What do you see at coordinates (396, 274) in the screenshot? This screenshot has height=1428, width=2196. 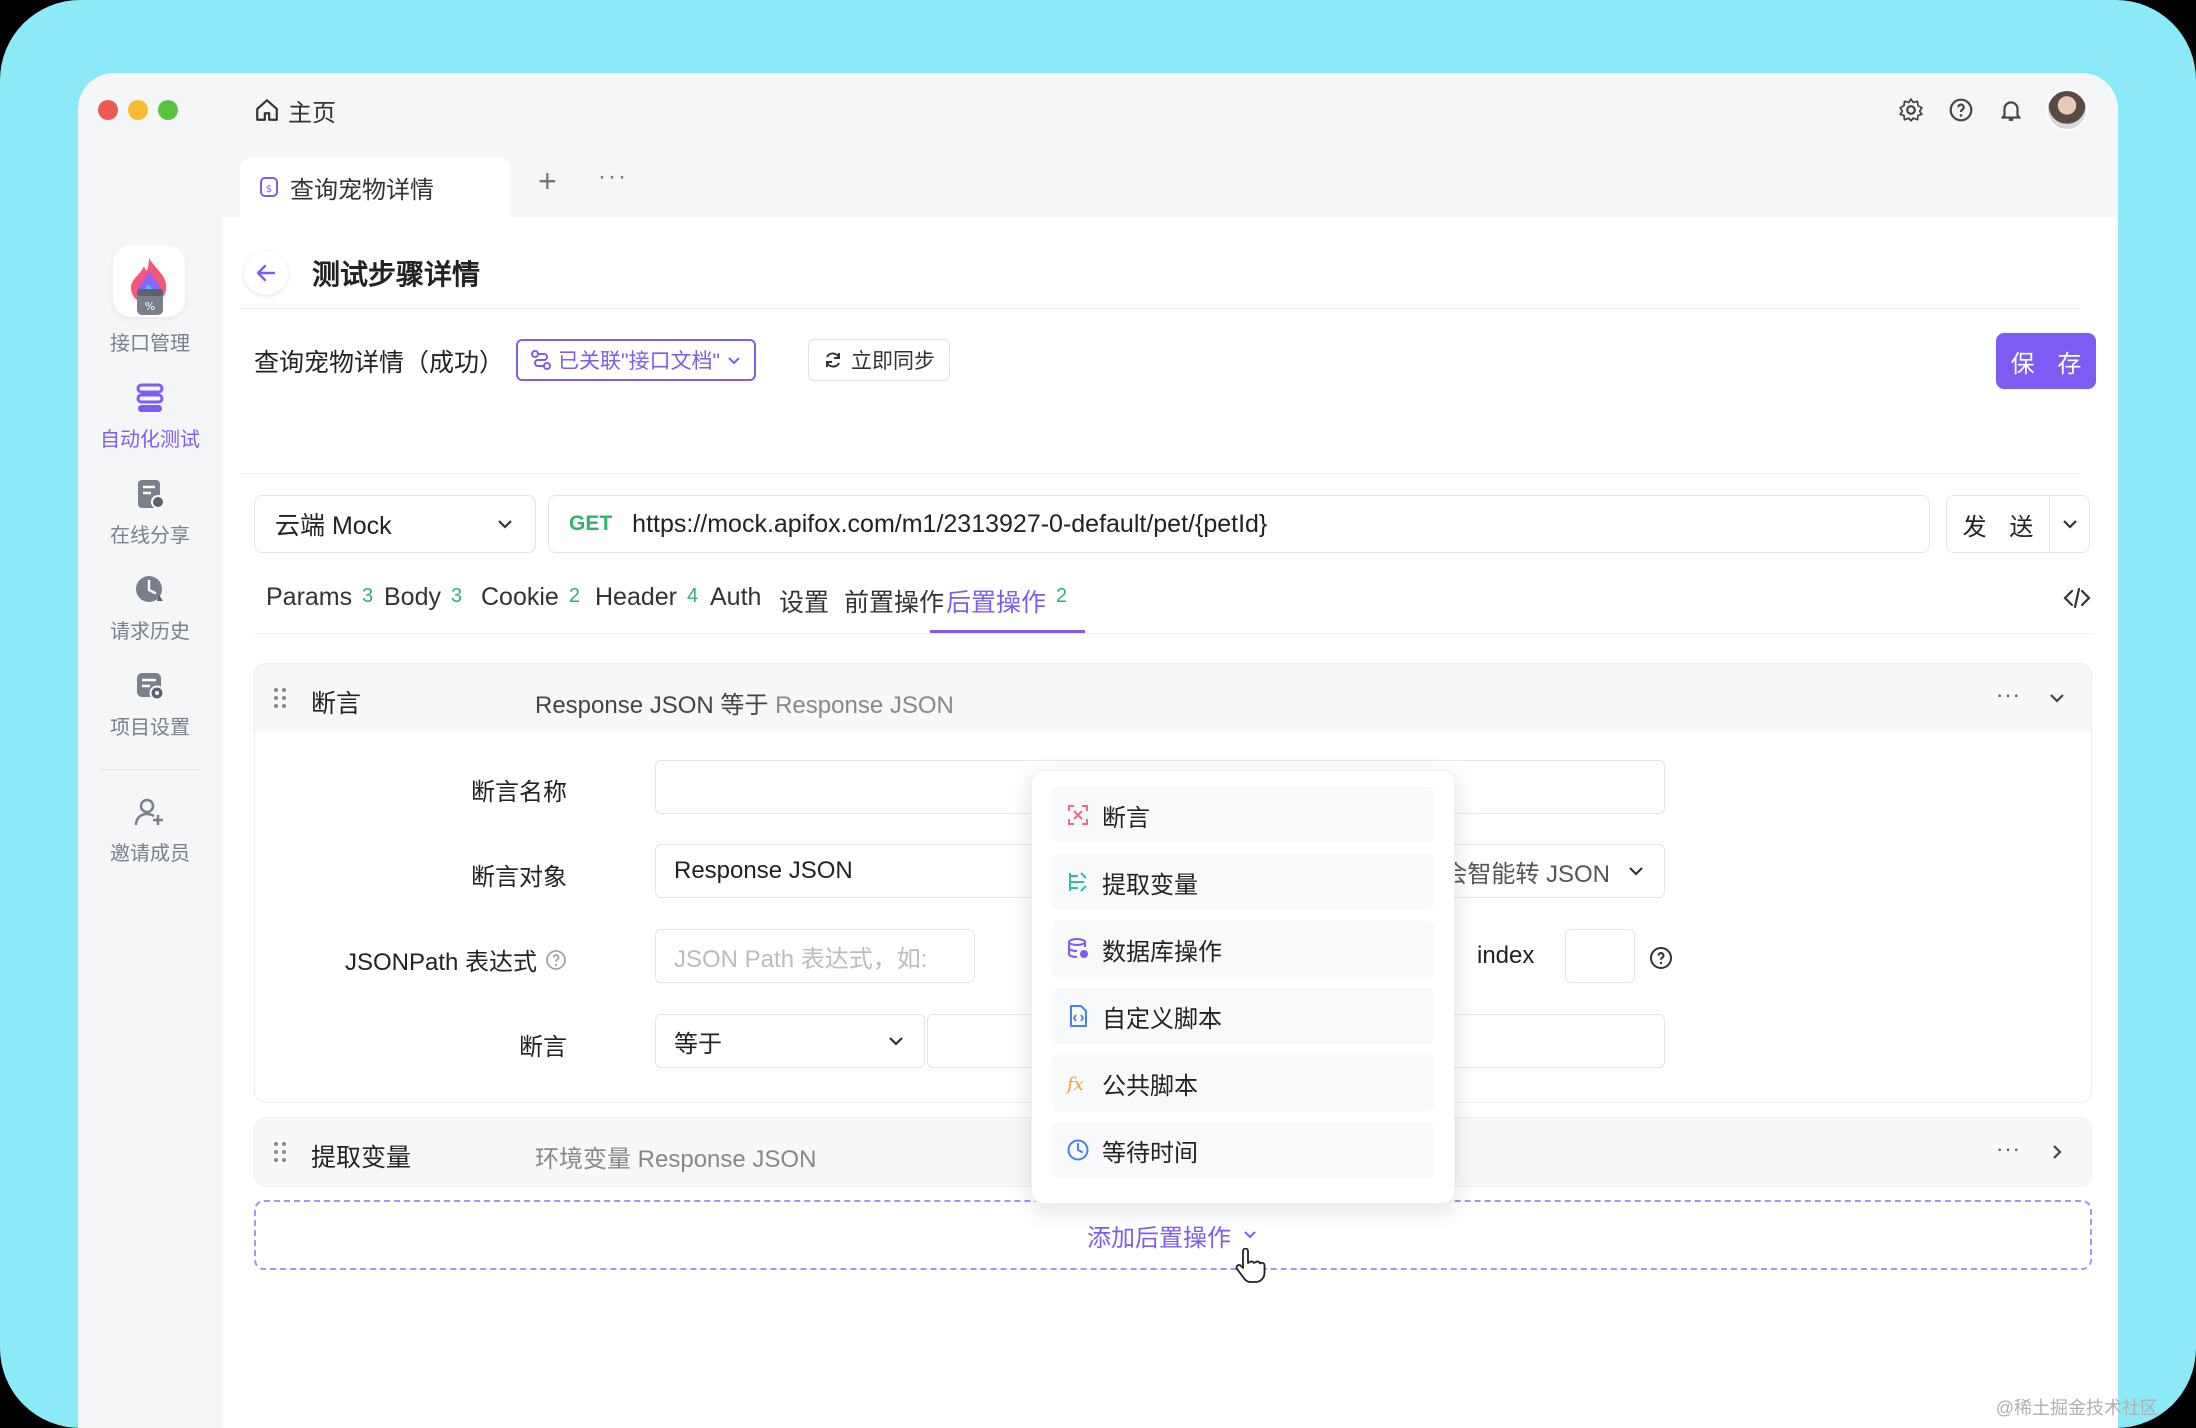 I see `page-title: 测试步骤详情` at bounding box center [396, 274].